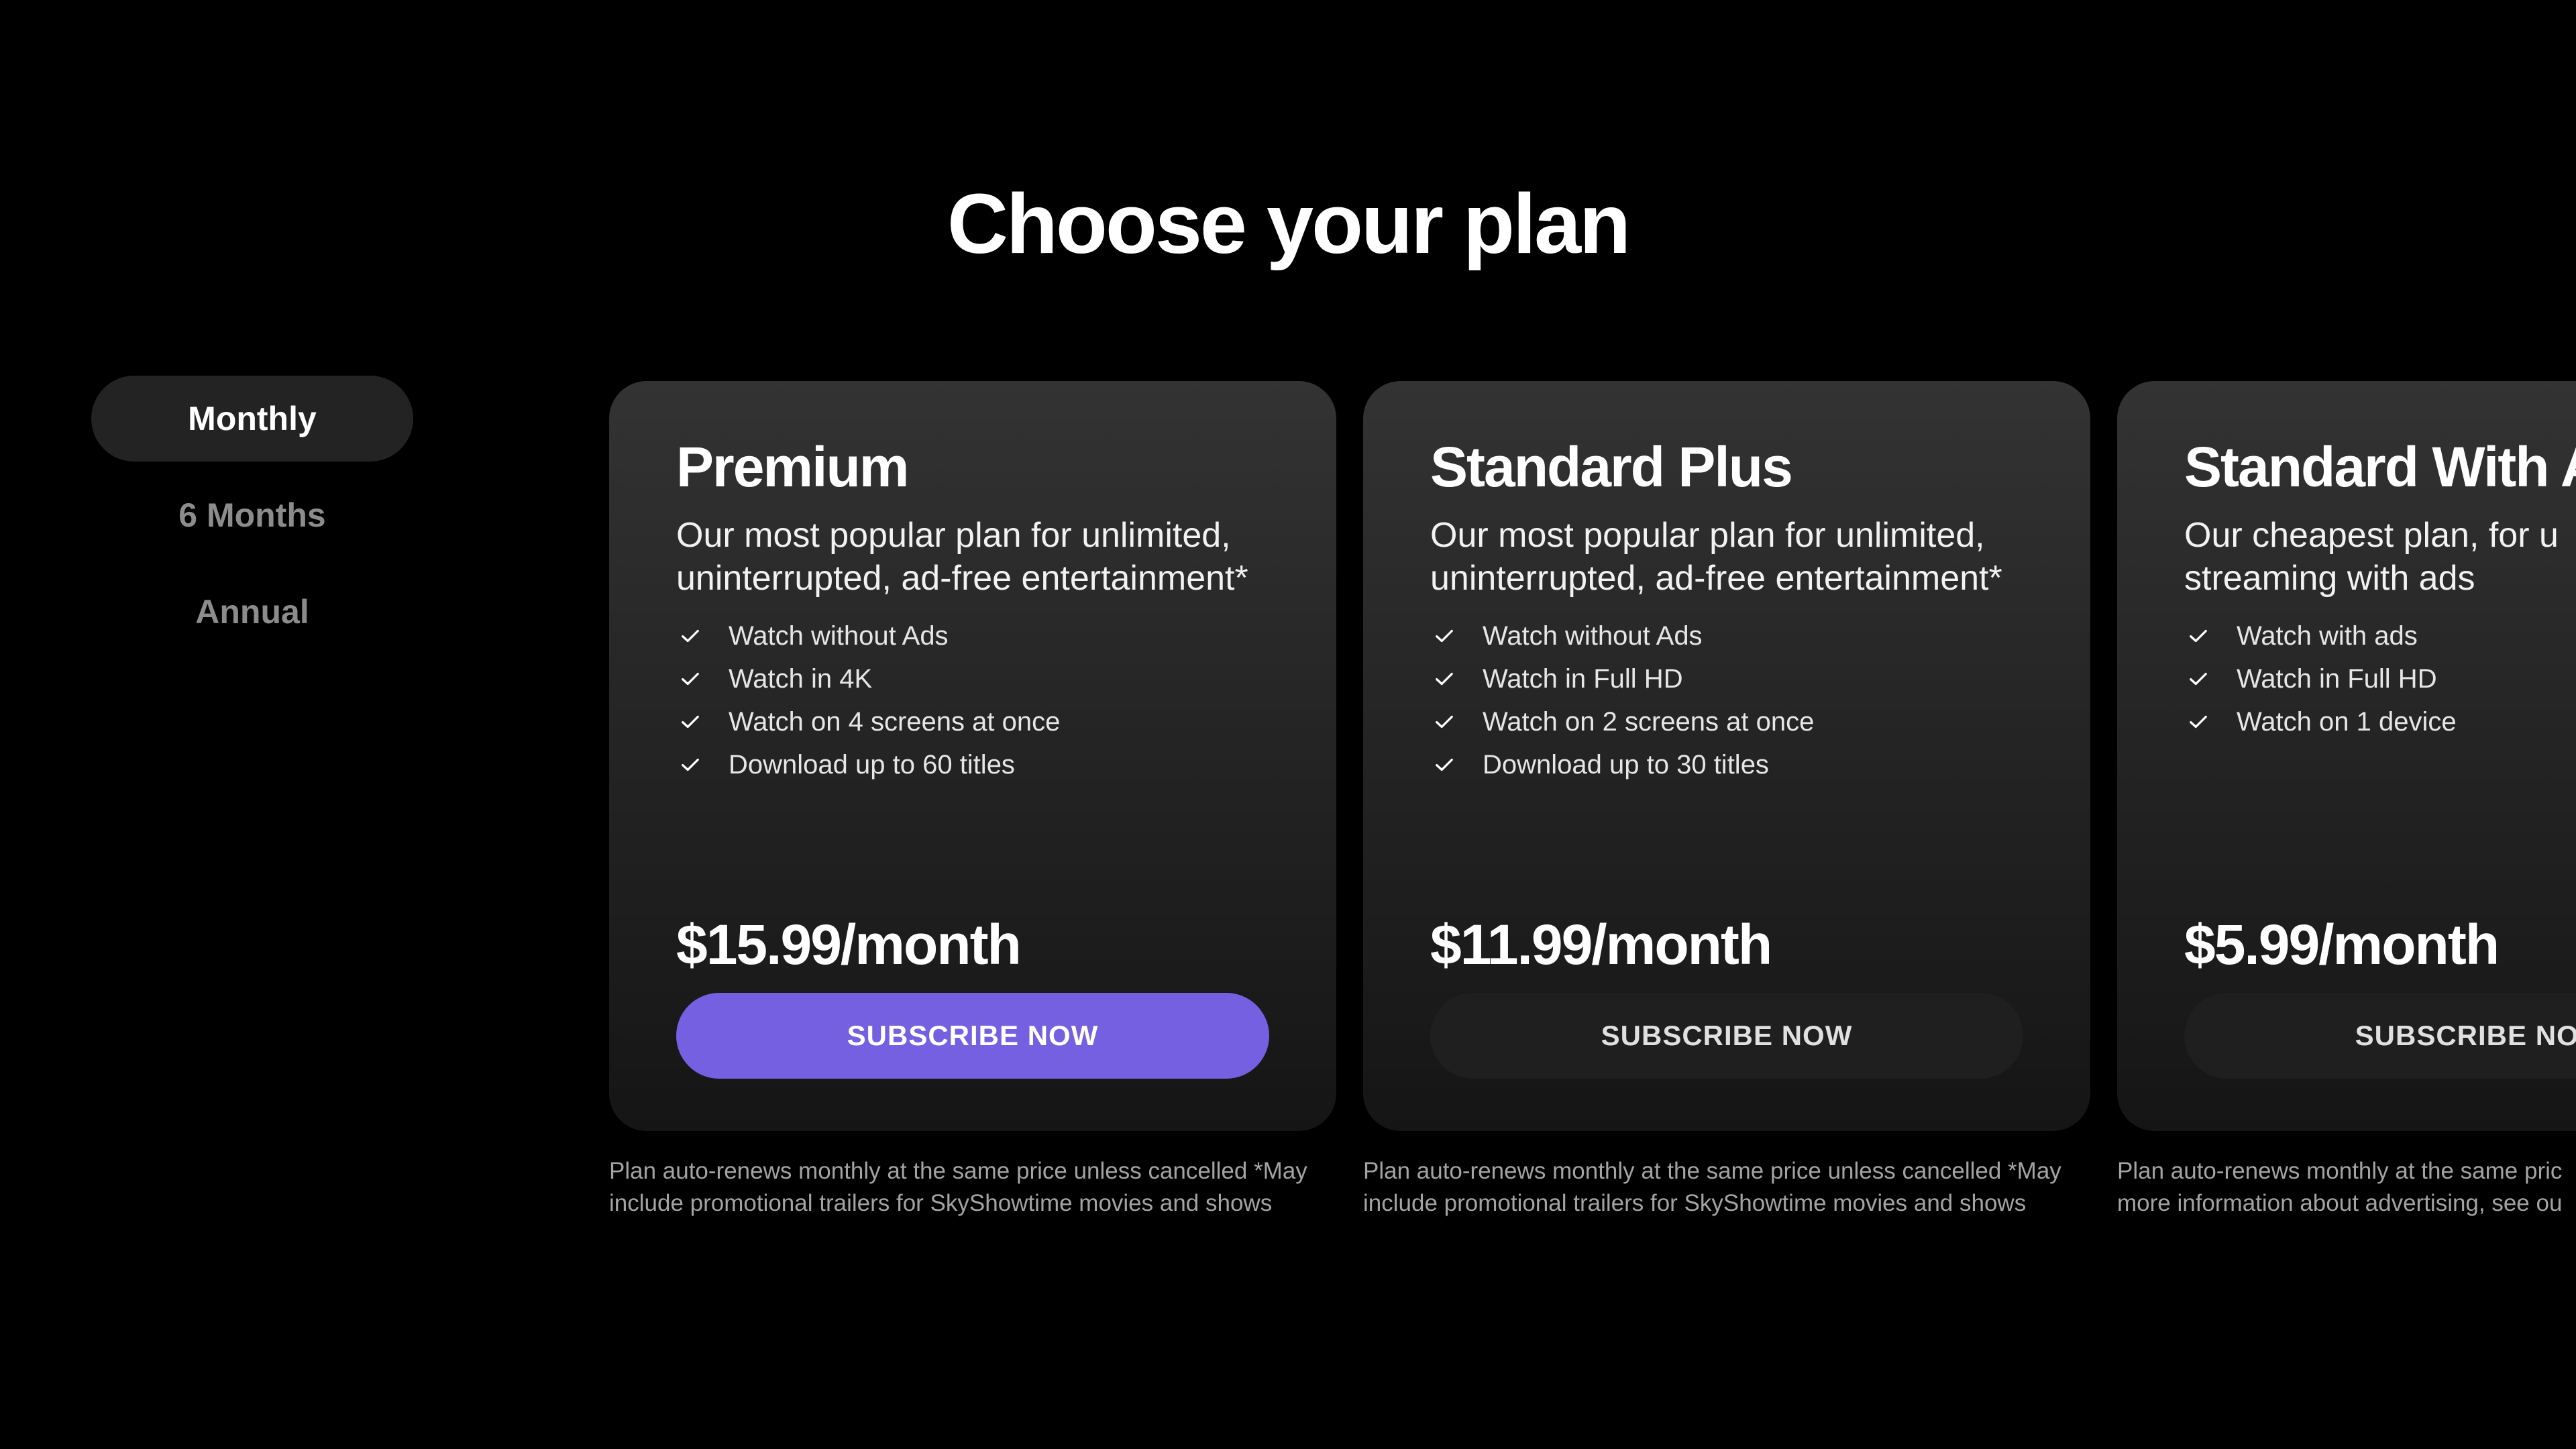 The width and height of the screenshot is (2576, 1449). I want to click on feature-label: Download up to 30 titles, so click(1626, 764).